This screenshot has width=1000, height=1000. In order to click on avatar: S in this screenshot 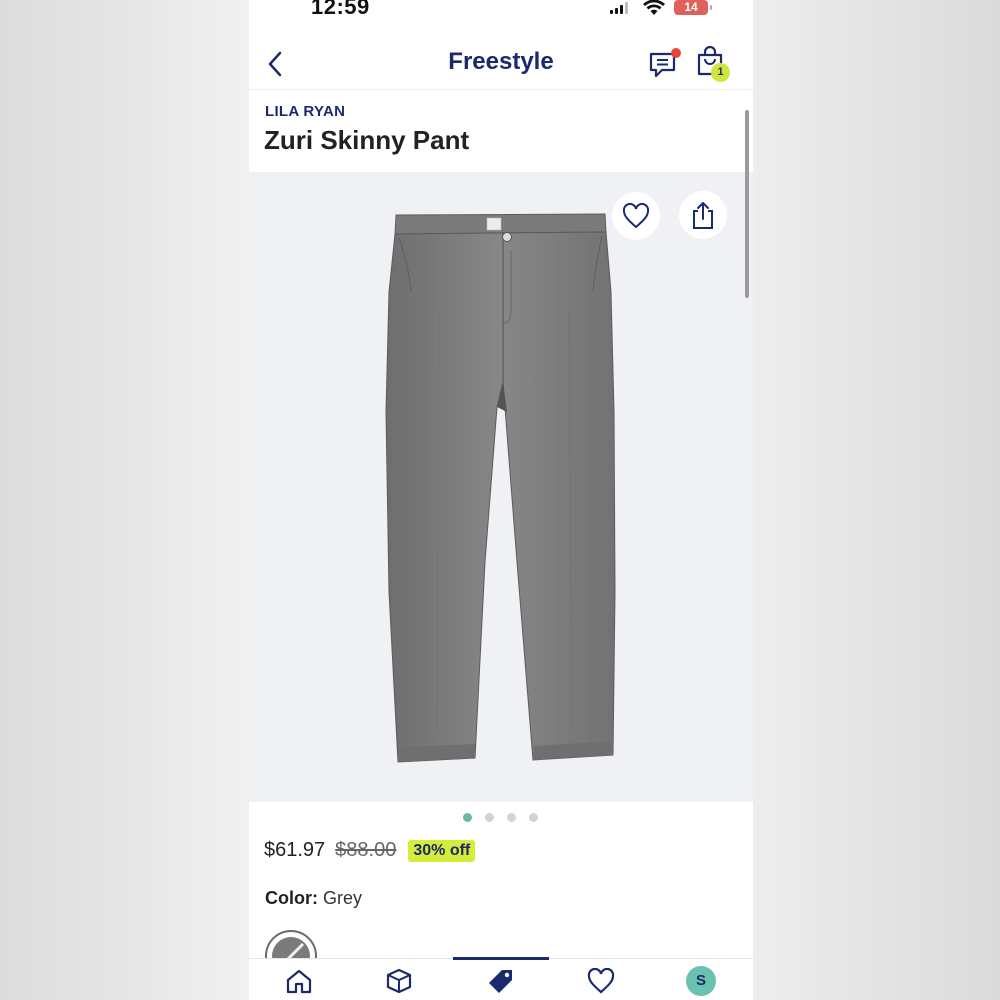, I will do `click(701, 981)`.